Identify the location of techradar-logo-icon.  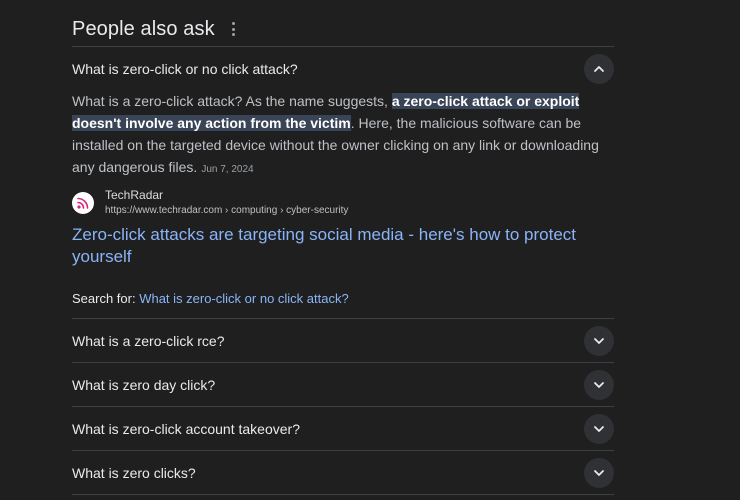
(83, 203).